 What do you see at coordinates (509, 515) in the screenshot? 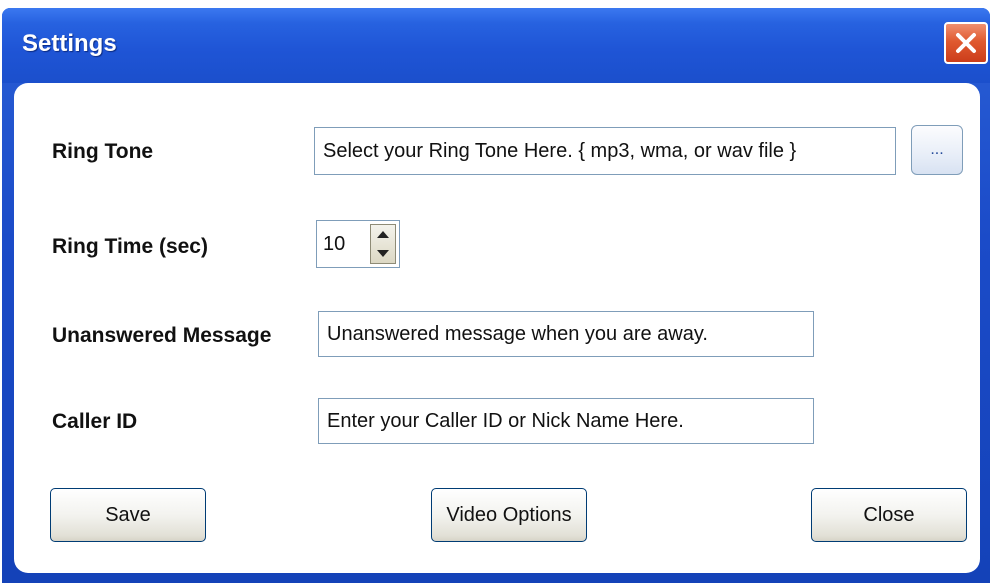
I see `video-options-button: Video Options` at bounding box center [509, 515].